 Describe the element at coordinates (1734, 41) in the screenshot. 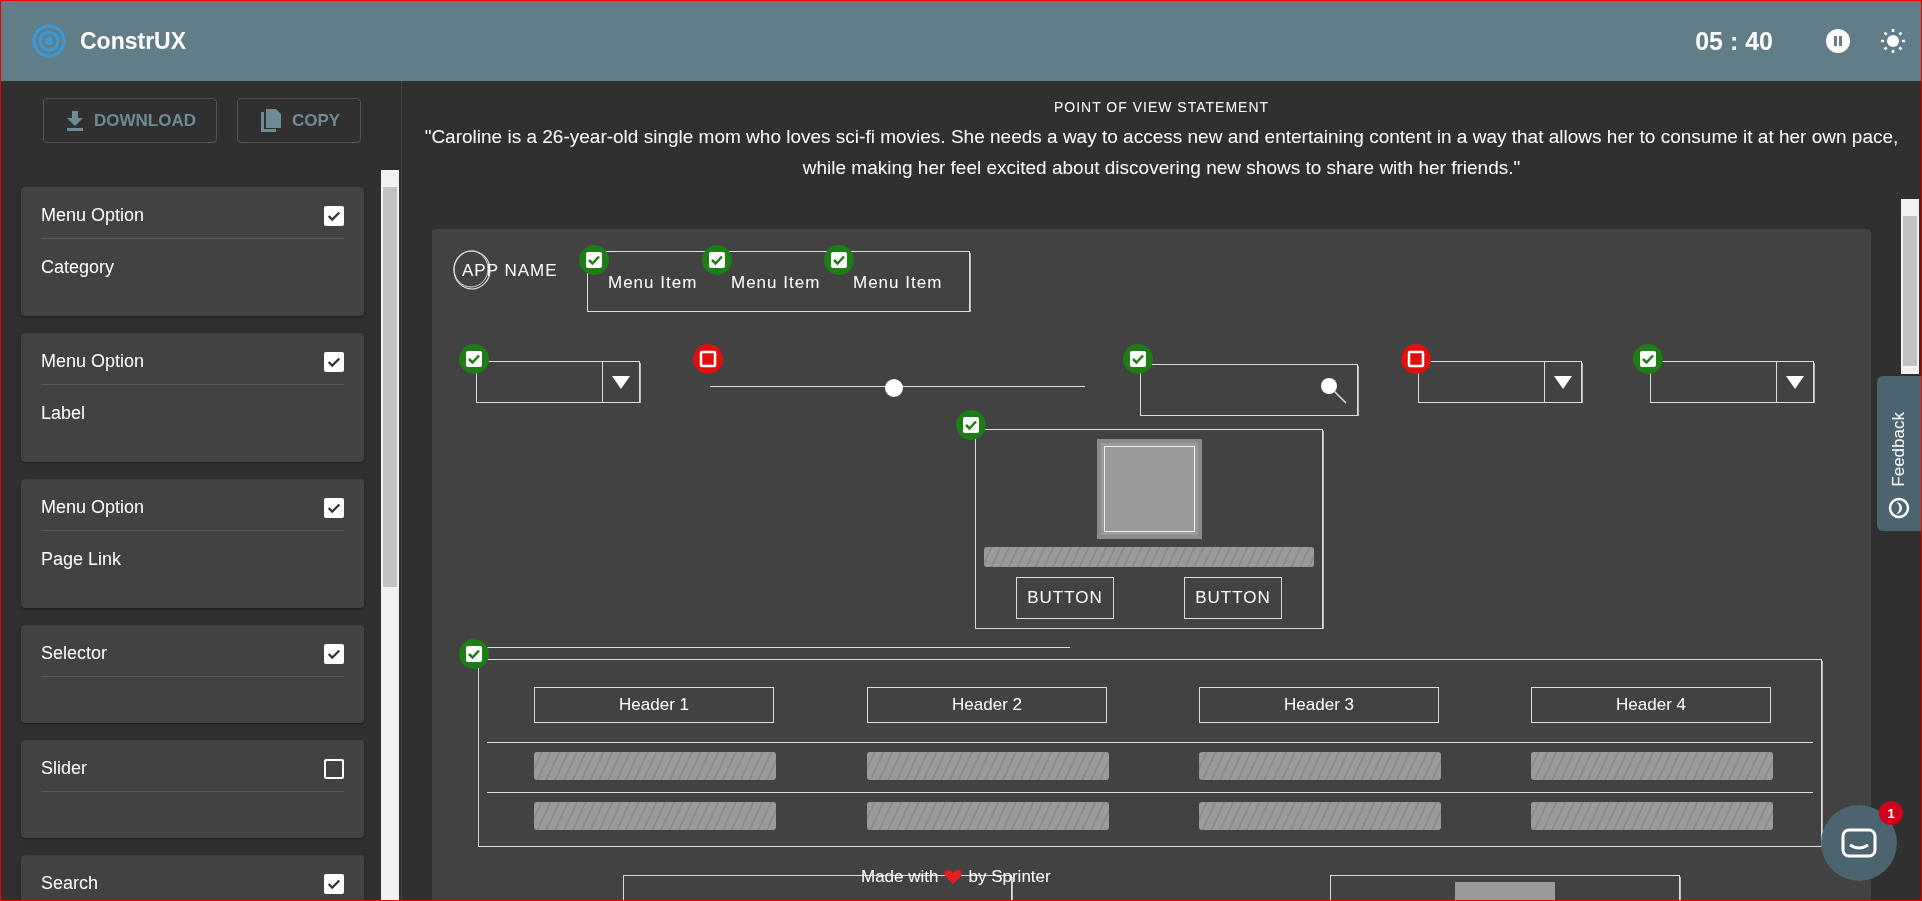

I see `timer: 05 : 40` at that location.